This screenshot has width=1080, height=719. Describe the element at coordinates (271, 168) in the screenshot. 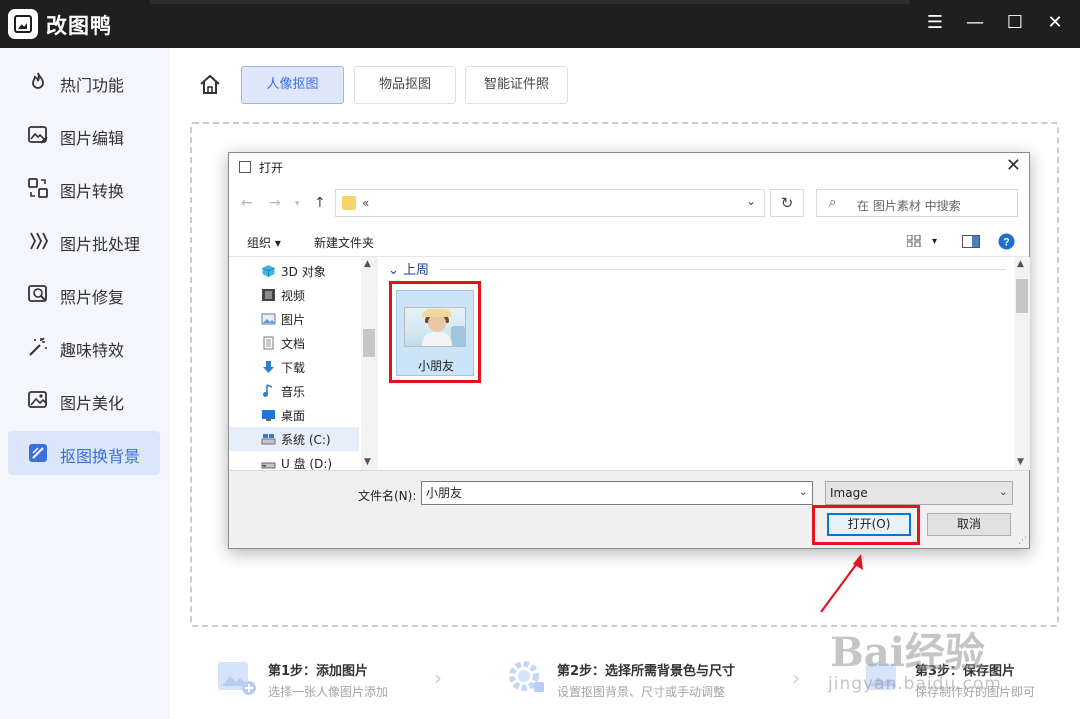

I see `dialog-title: 打开` at that location.